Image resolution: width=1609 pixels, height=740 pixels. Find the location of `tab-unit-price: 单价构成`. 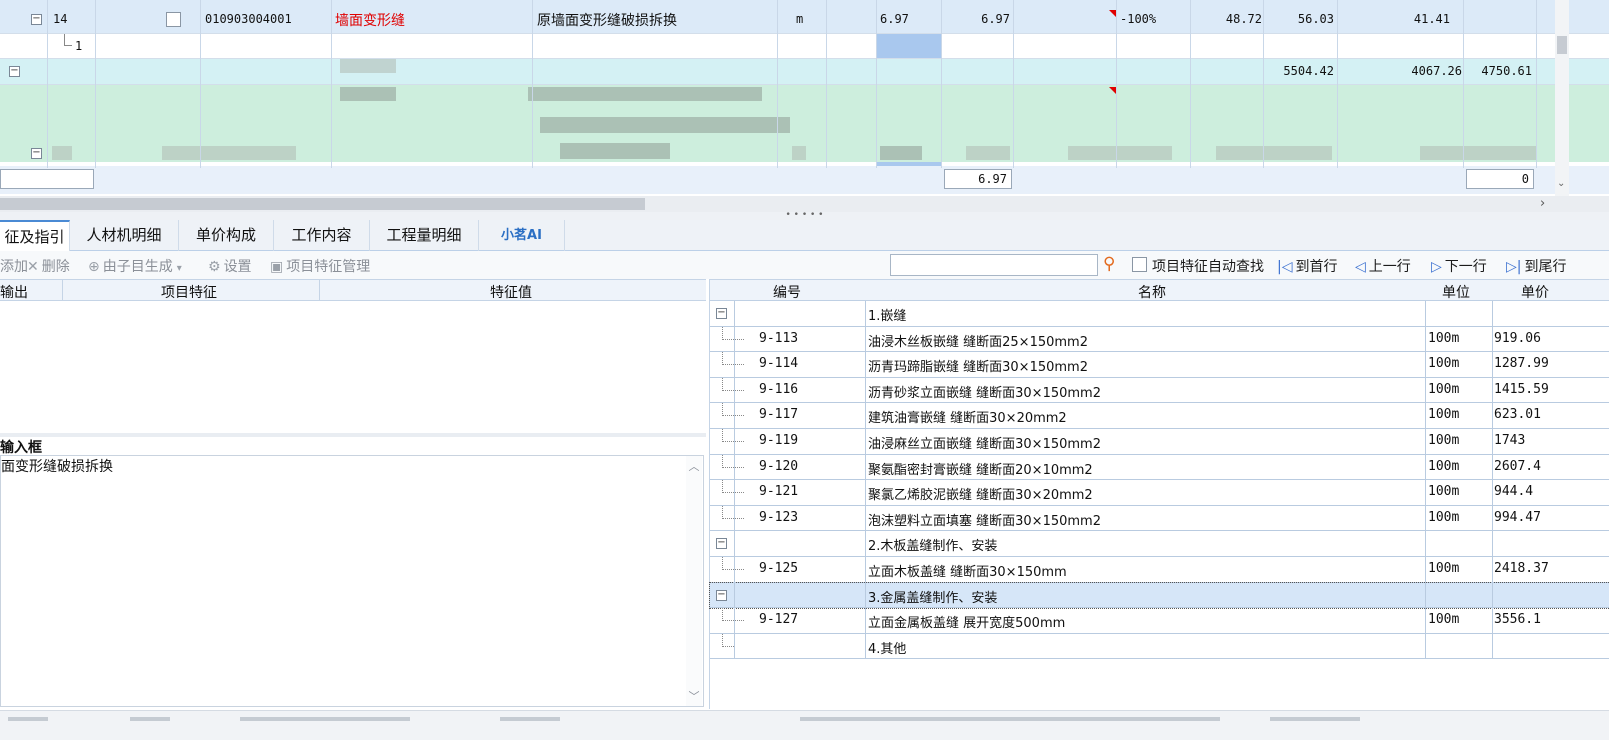

tab-unit-price: 单价构成 is located at coordinates (226, 235).